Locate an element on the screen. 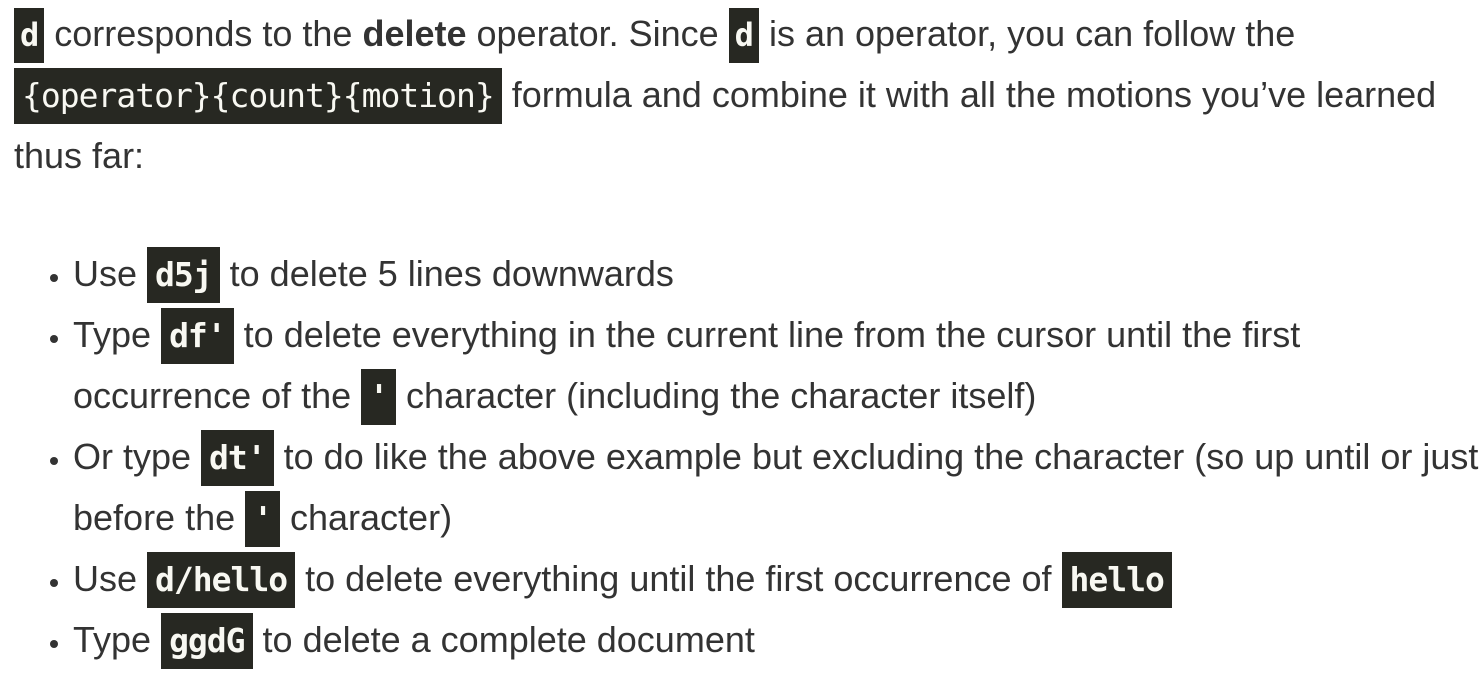 The height and width of the screenshot is (673, 1484). text: Or type is located at coordinates (137, 456).